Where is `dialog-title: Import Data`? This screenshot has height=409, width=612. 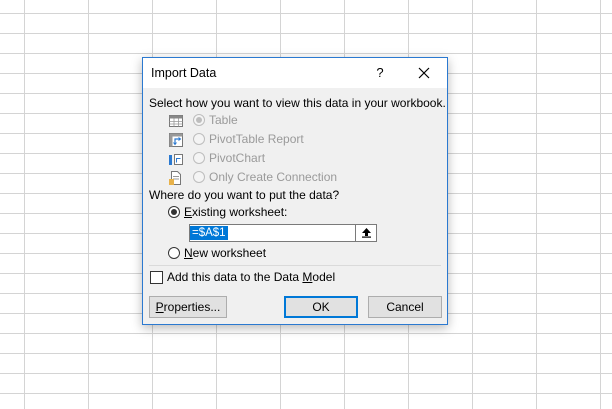
dialog-title: Import Data is located at coordinates (184, 73).